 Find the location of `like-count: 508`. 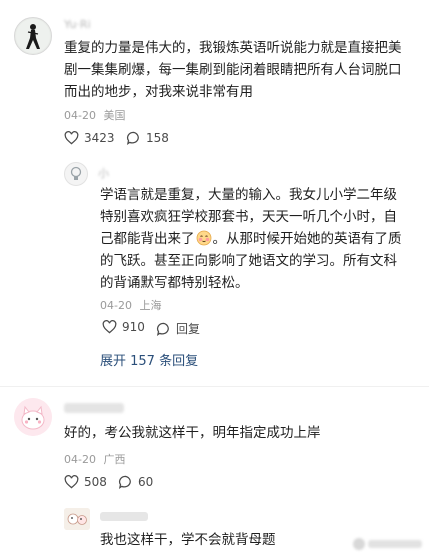

like-count: 508 is located at coordinates (95, 482).